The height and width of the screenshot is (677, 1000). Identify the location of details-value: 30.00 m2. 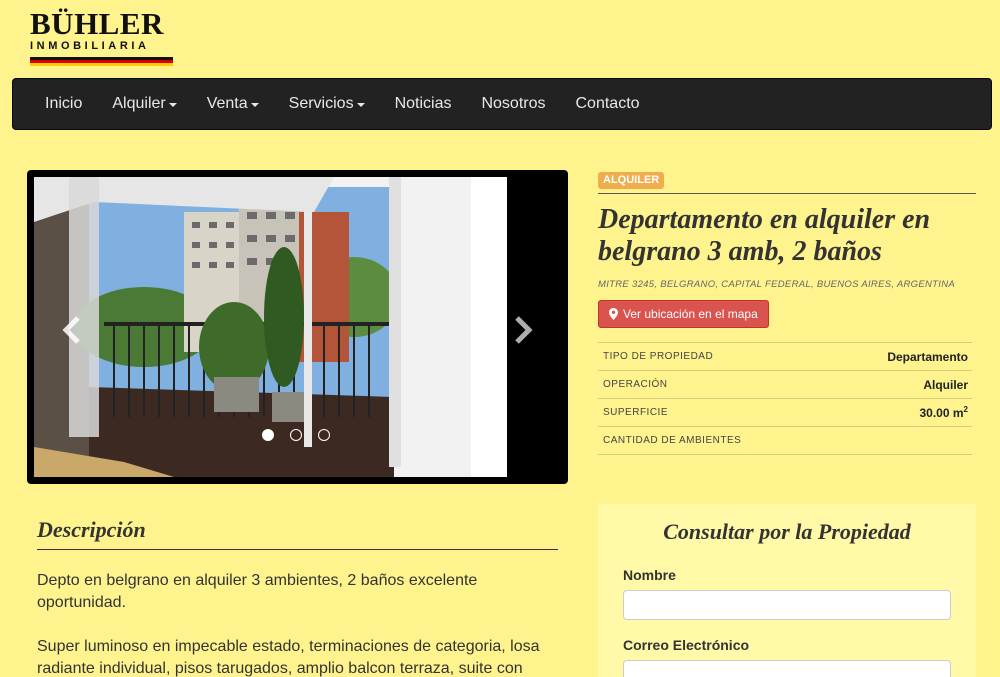
(944, 412).